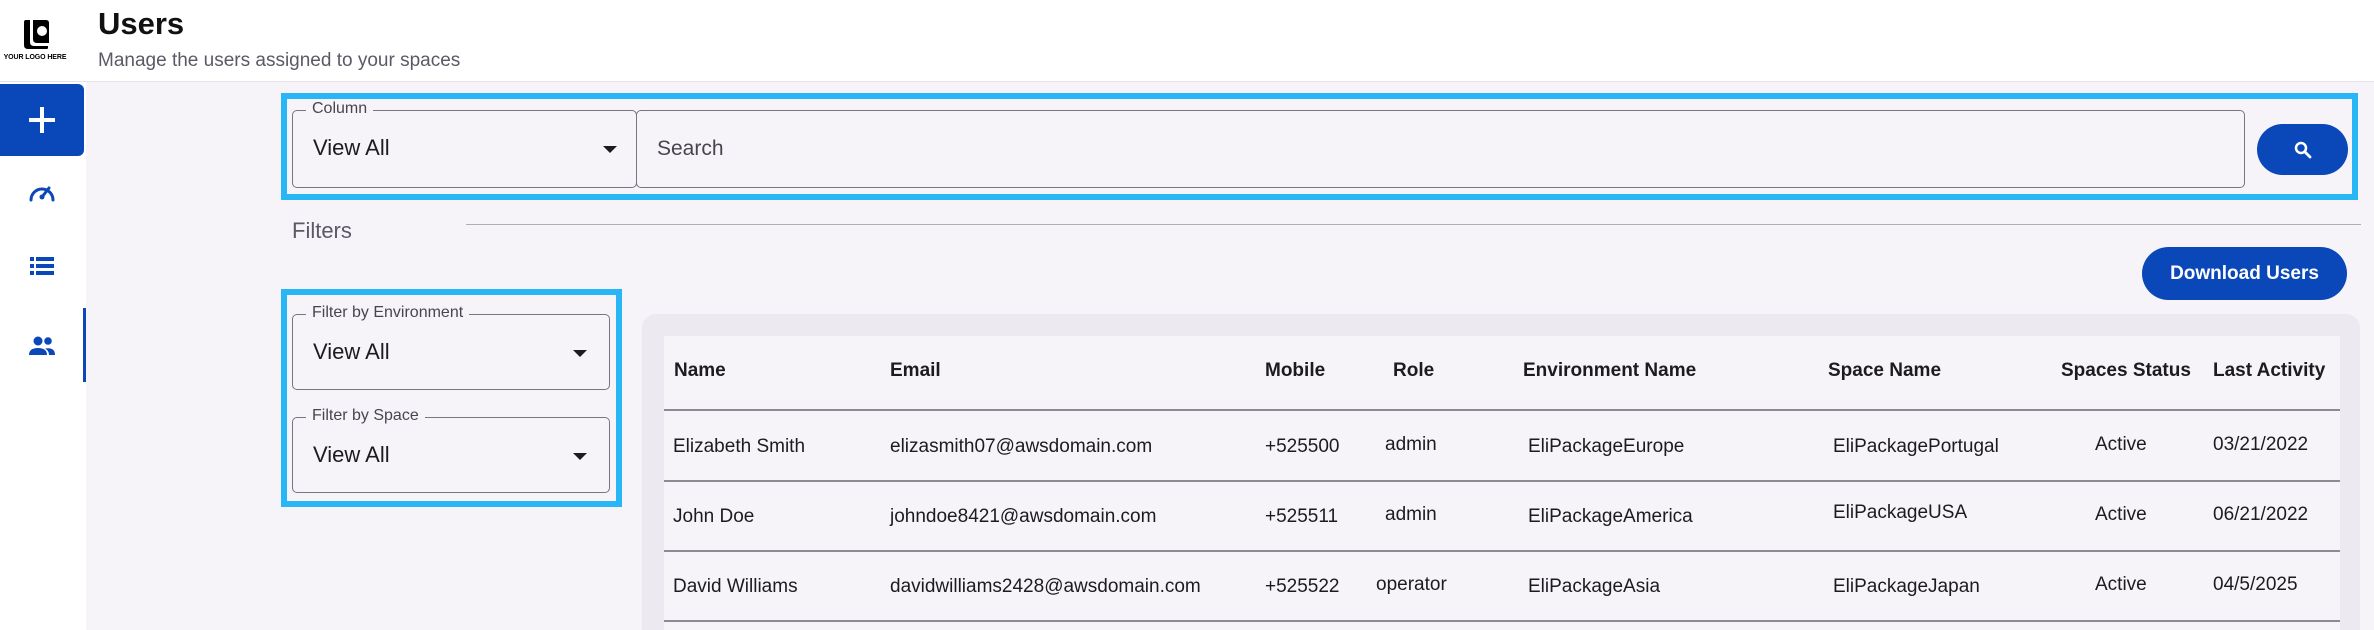 The image size is (2374, 630). What do you see at coordinates (739, 446) in the screenshot?
I see `cell-name: Elizabeth Smith` at bounding box center [739, 446].